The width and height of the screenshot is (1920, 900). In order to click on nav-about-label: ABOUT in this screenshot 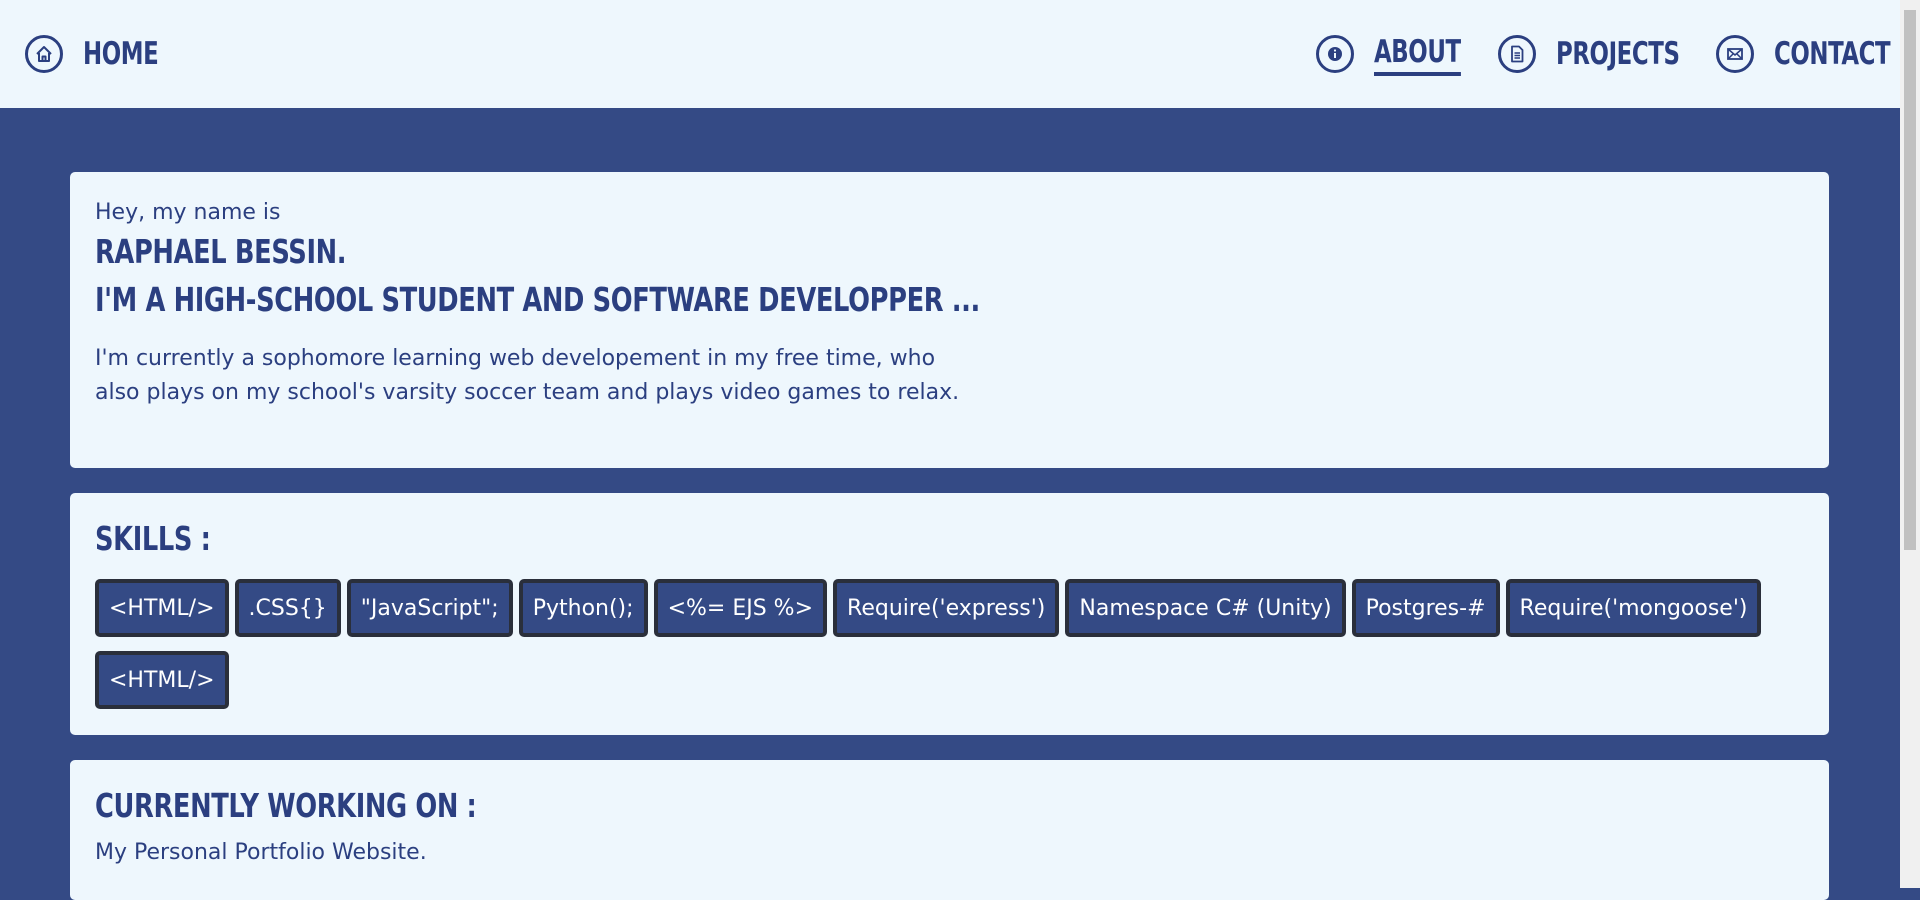, I will do `click(1417, 54)`.